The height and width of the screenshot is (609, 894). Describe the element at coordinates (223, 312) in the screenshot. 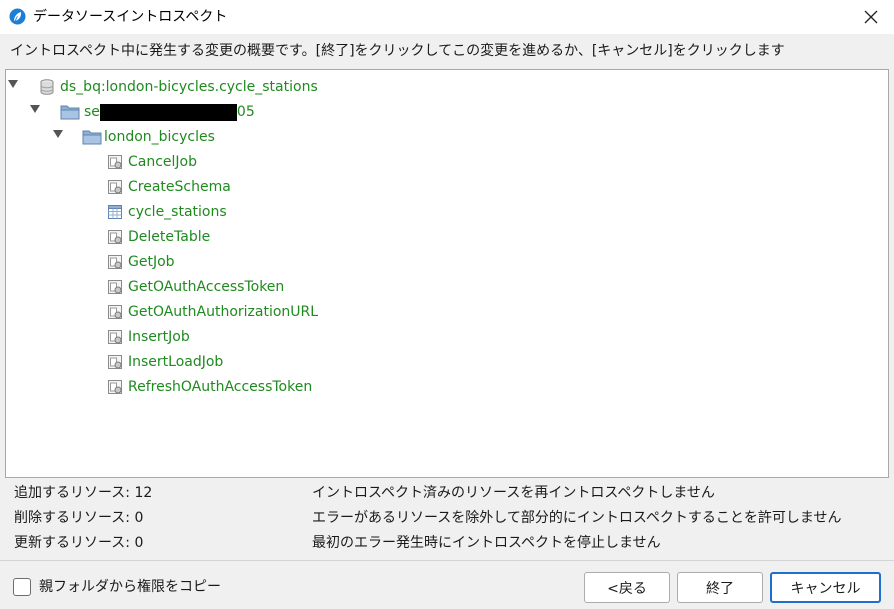

I see `tree-item-label: GetOAuthAuthorizationURL` at that location.